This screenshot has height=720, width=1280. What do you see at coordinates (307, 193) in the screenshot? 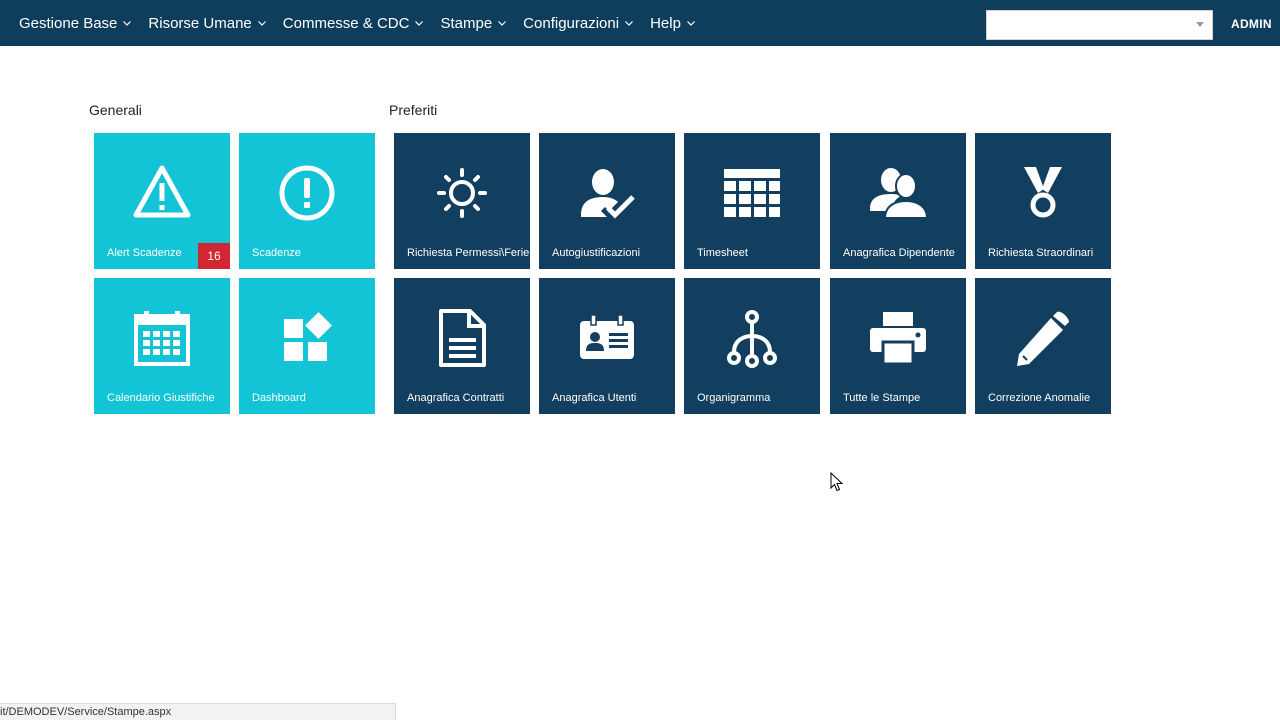
I see `exclamation-circle-icon` at bounding box center [307, 193].